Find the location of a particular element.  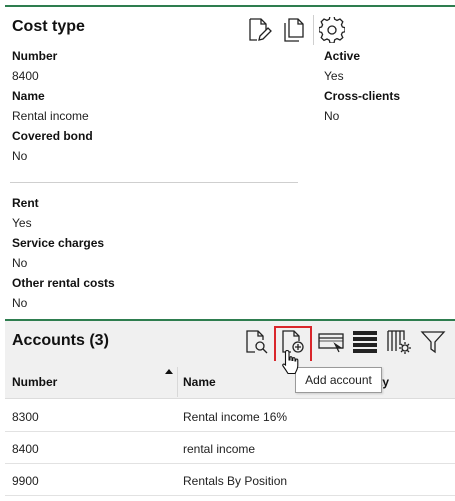

sort-ascending-icon is located at coordinates (169, 371).